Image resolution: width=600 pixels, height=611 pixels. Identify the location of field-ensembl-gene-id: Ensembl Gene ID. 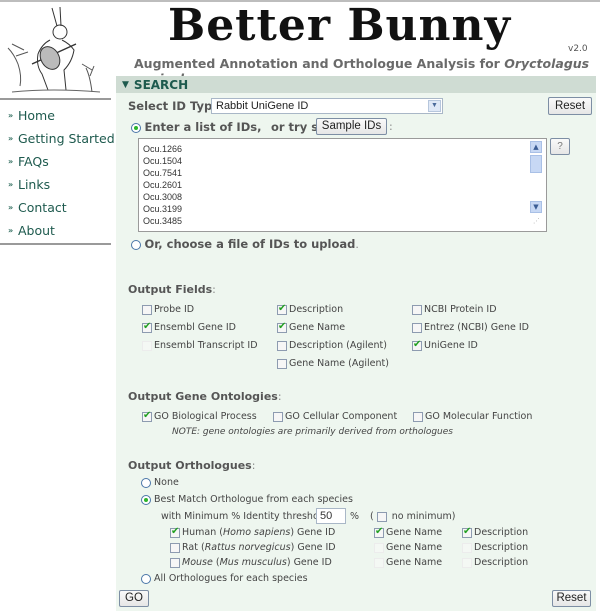
(189, 327).